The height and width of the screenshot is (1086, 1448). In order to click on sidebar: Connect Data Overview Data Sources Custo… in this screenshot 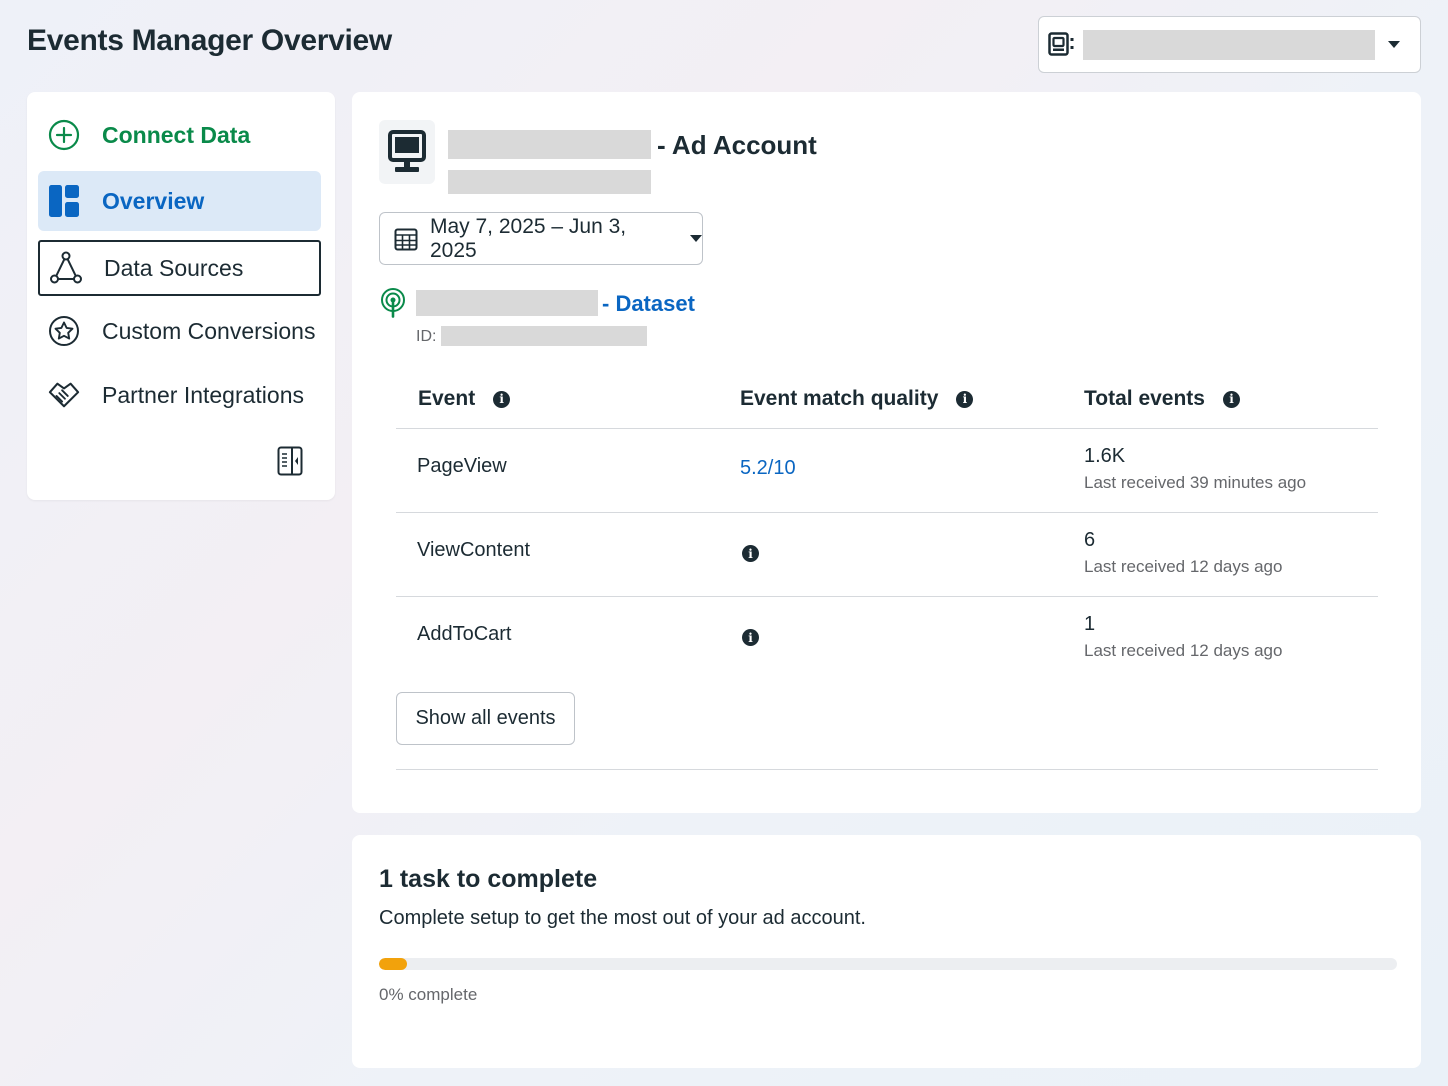, I will do `click(181, 296)`.